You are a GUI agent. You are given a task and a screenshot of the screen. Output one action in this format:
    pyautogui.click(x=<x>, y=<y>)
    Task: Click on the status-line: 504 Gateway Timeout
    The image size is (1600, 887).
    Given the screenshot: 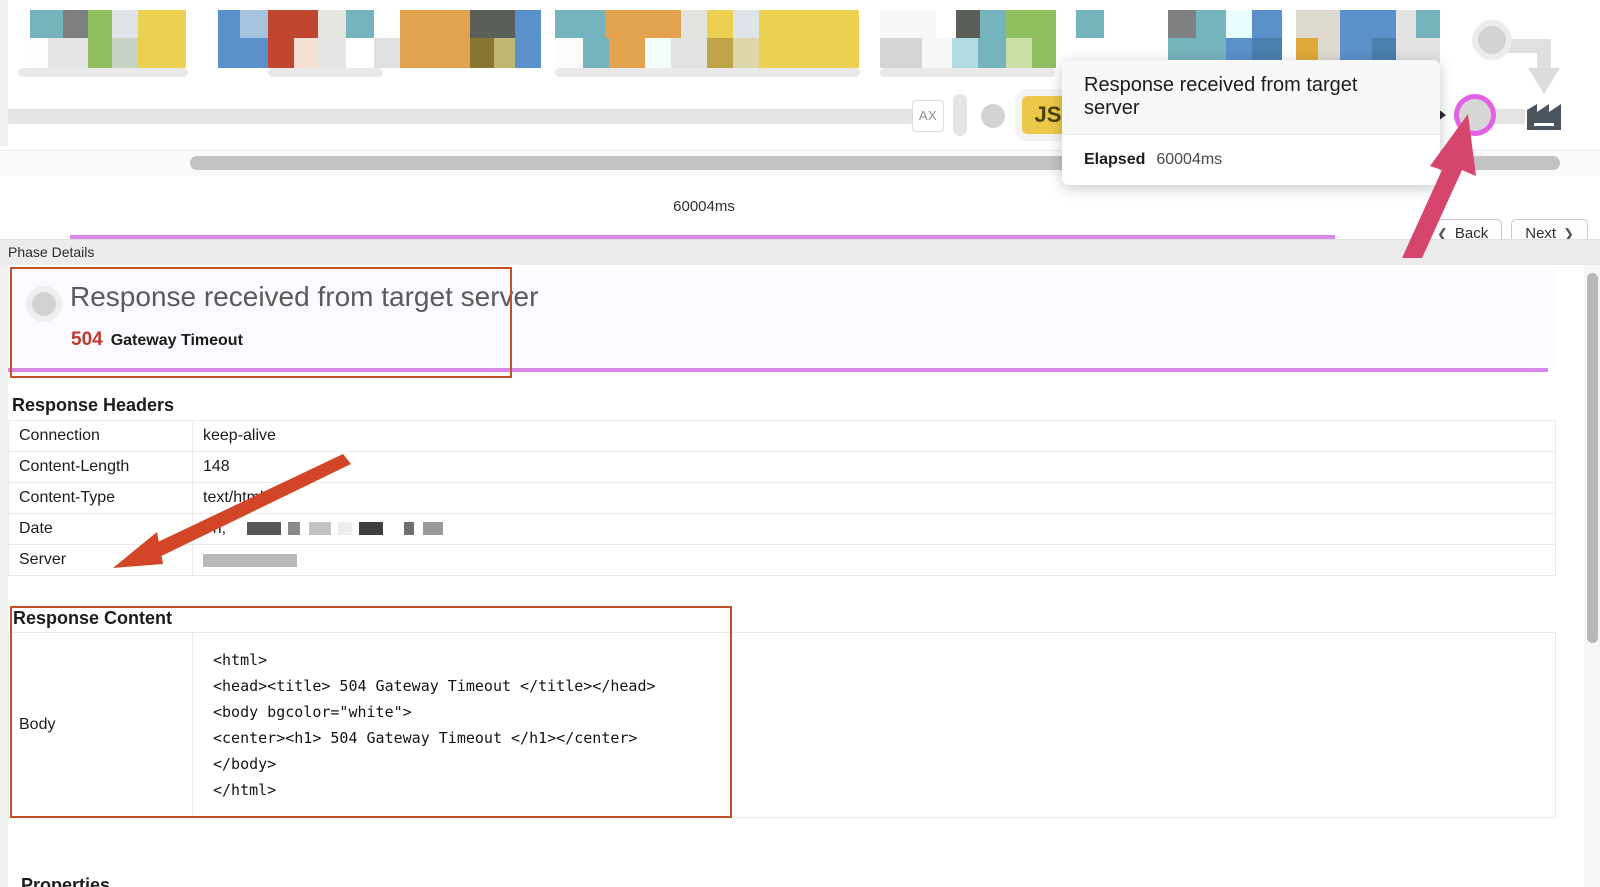 What is the action you would take?
    pyautogui.click(x=157, y=340)
    